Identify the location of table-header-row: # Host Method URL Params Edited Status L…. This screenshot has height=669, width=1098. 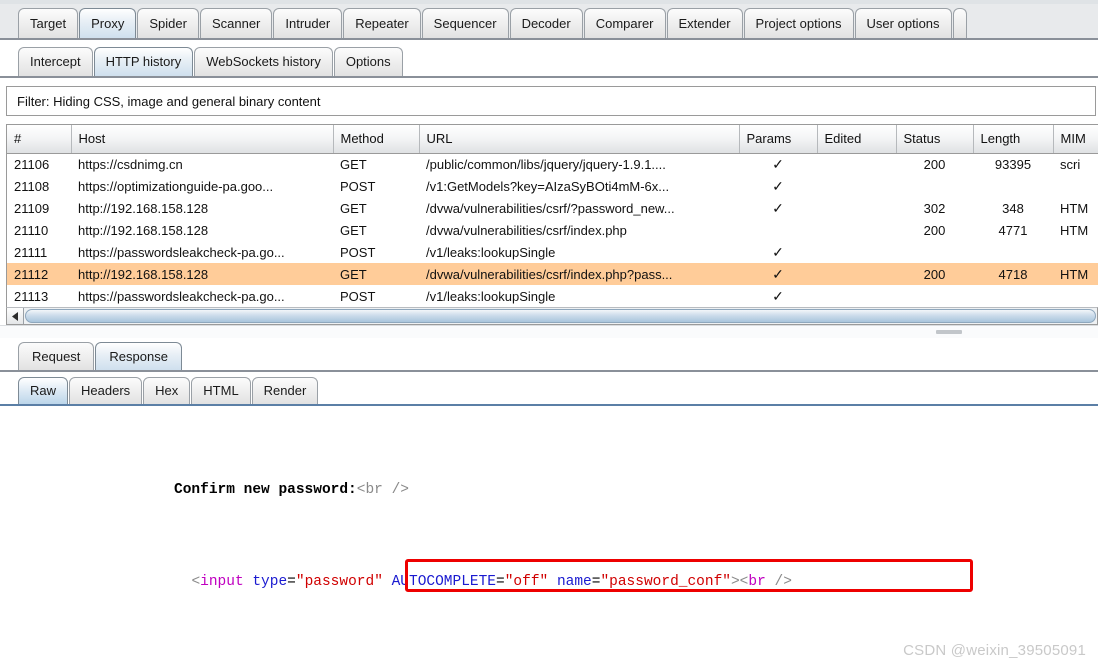
(552, 139).